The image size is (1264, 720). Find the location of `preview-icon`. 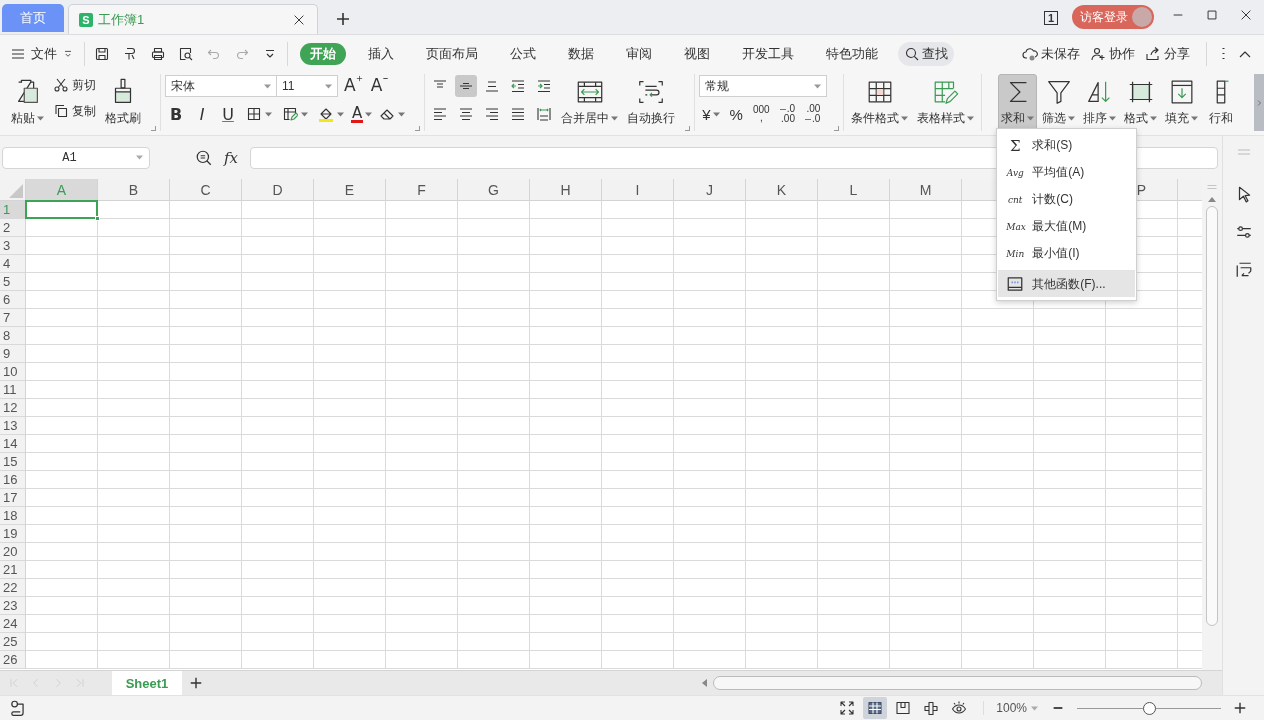

preview-icon is located at coordinates (186, 53).